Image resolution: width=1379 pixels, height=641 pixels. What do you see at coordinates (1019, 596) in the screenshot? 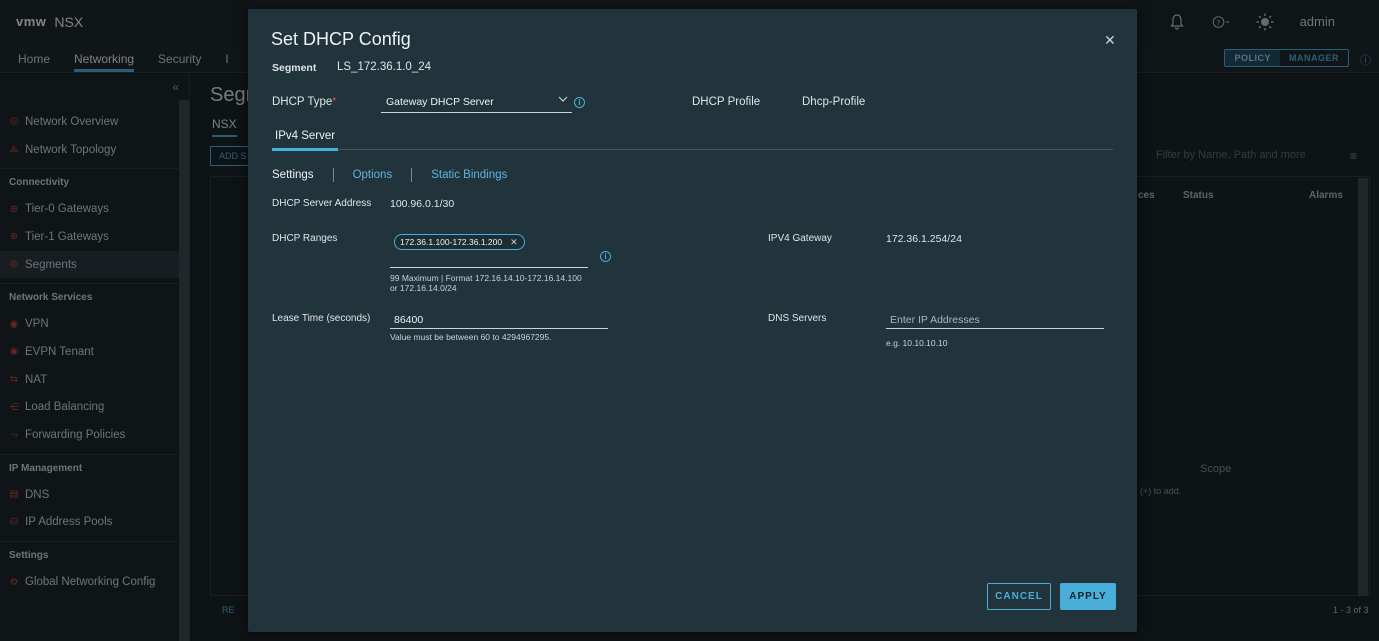
I see `cancel-button: CANCEL` at bounding box center [1019, 596].